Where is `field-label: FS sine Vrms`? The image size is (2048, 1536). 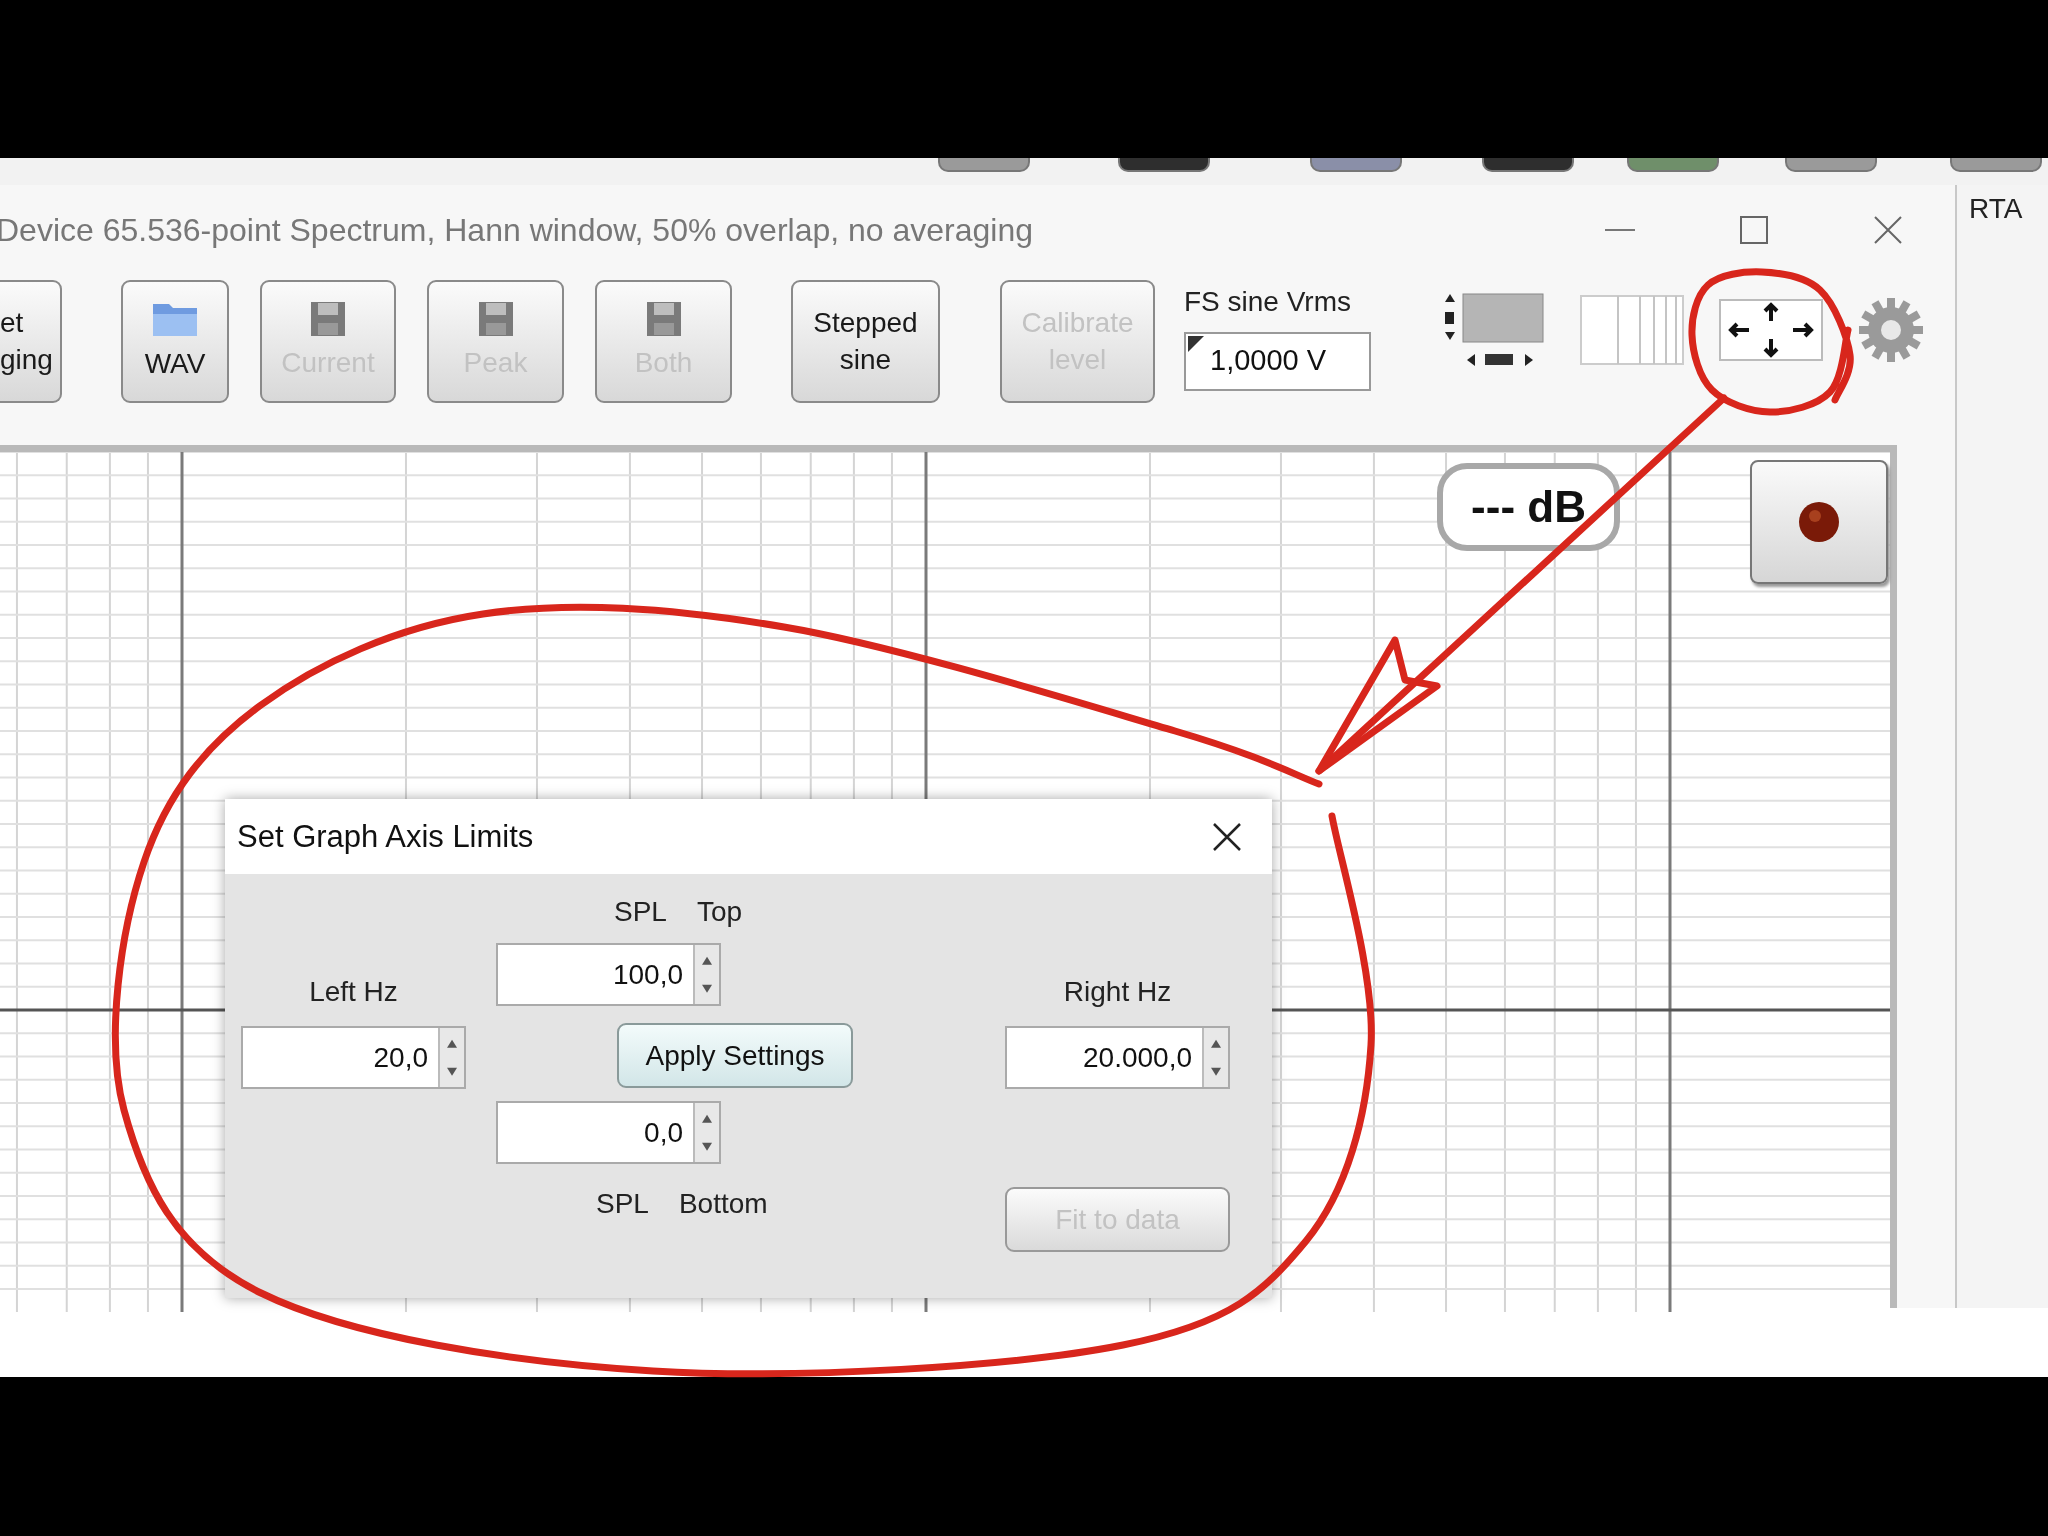 field-label: FS sine Vrms is located at coordinates (1268, 302).